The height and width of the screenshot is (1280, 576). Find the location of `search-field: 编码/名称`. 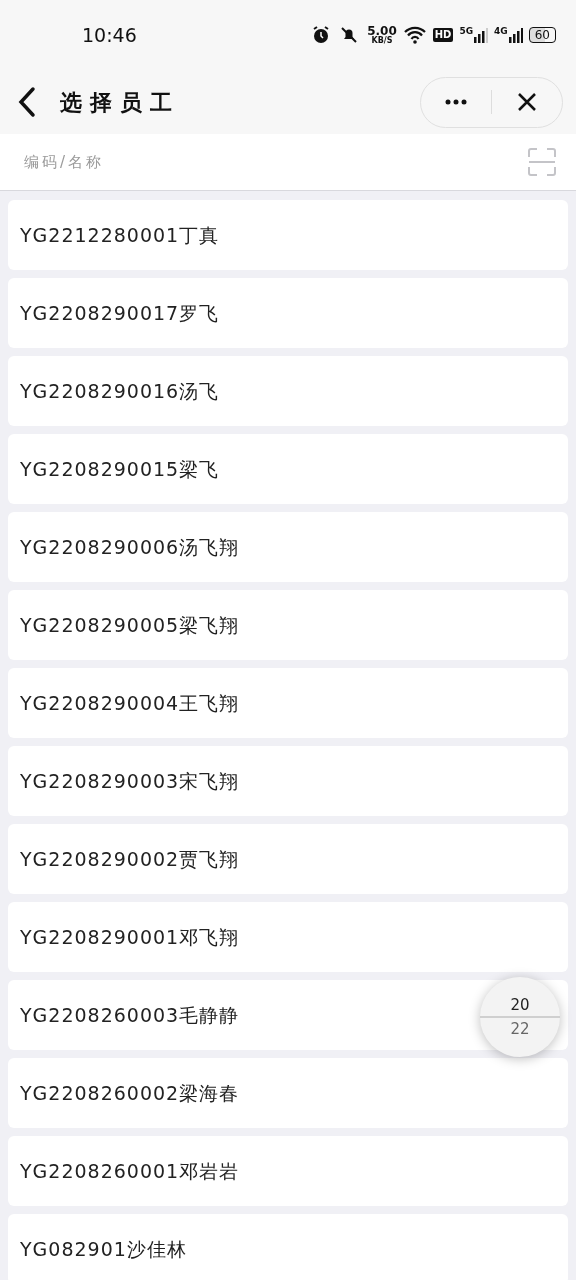

search-field: 编码/名称 is located at coordinates (288, 162).